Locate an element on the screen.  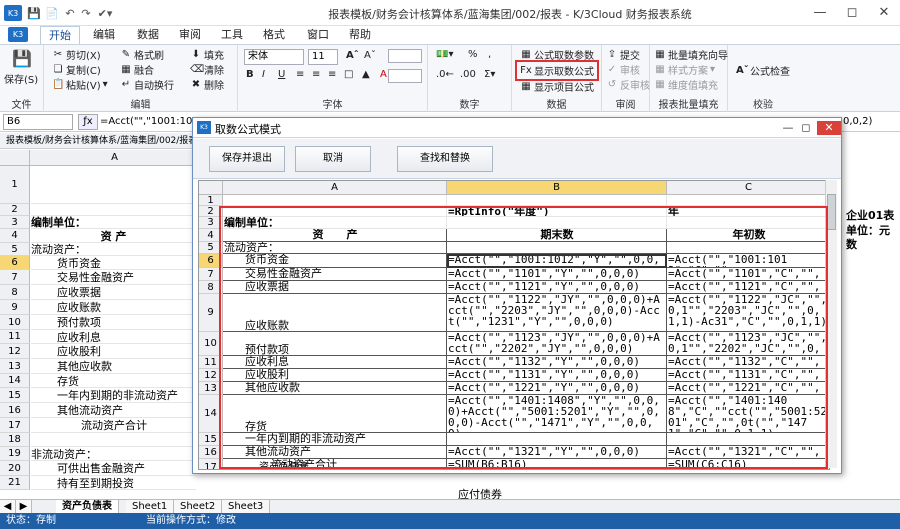
row-header: 1 is located at coordinates (15, 185).